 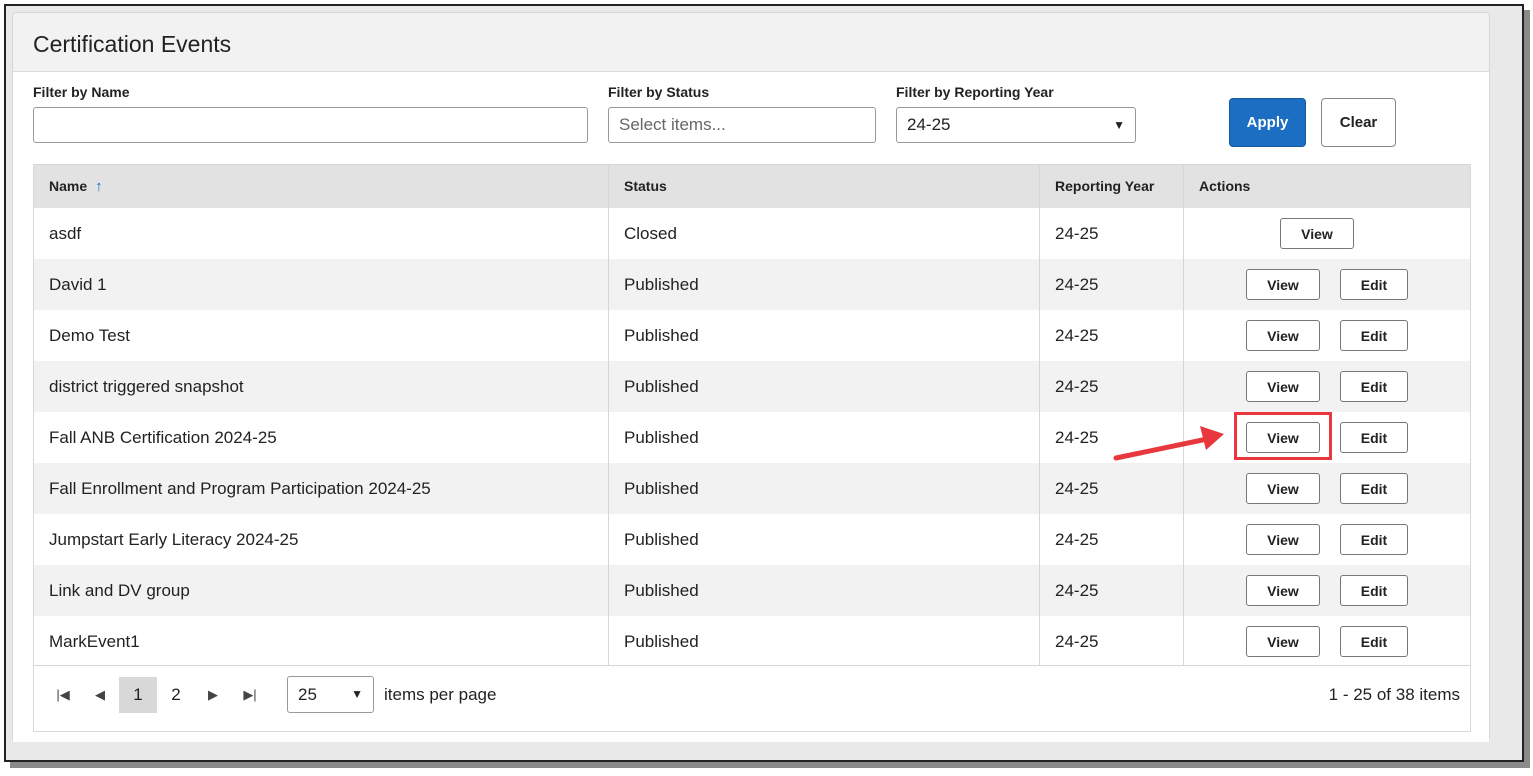 What do you see at coordinates (100, 695) in the screenshot?
I see `previous-page-icon: ◀` at bounding box center [100, 695].